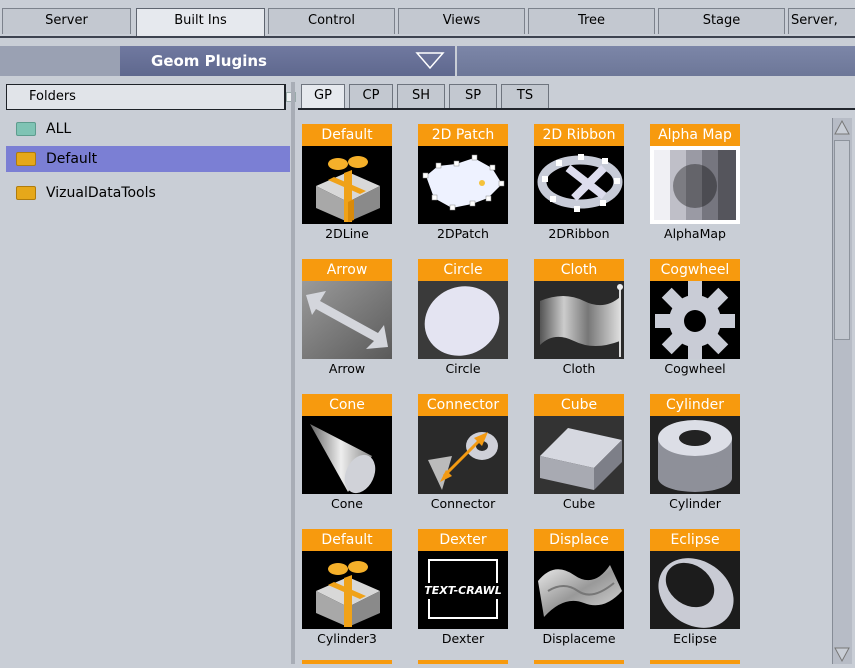 This screenshot has width=855, height=668. What do you see at coordinates (323, 97) in the screenshot?
I see `tab-gp: GP` at bounding box center [323, 97].